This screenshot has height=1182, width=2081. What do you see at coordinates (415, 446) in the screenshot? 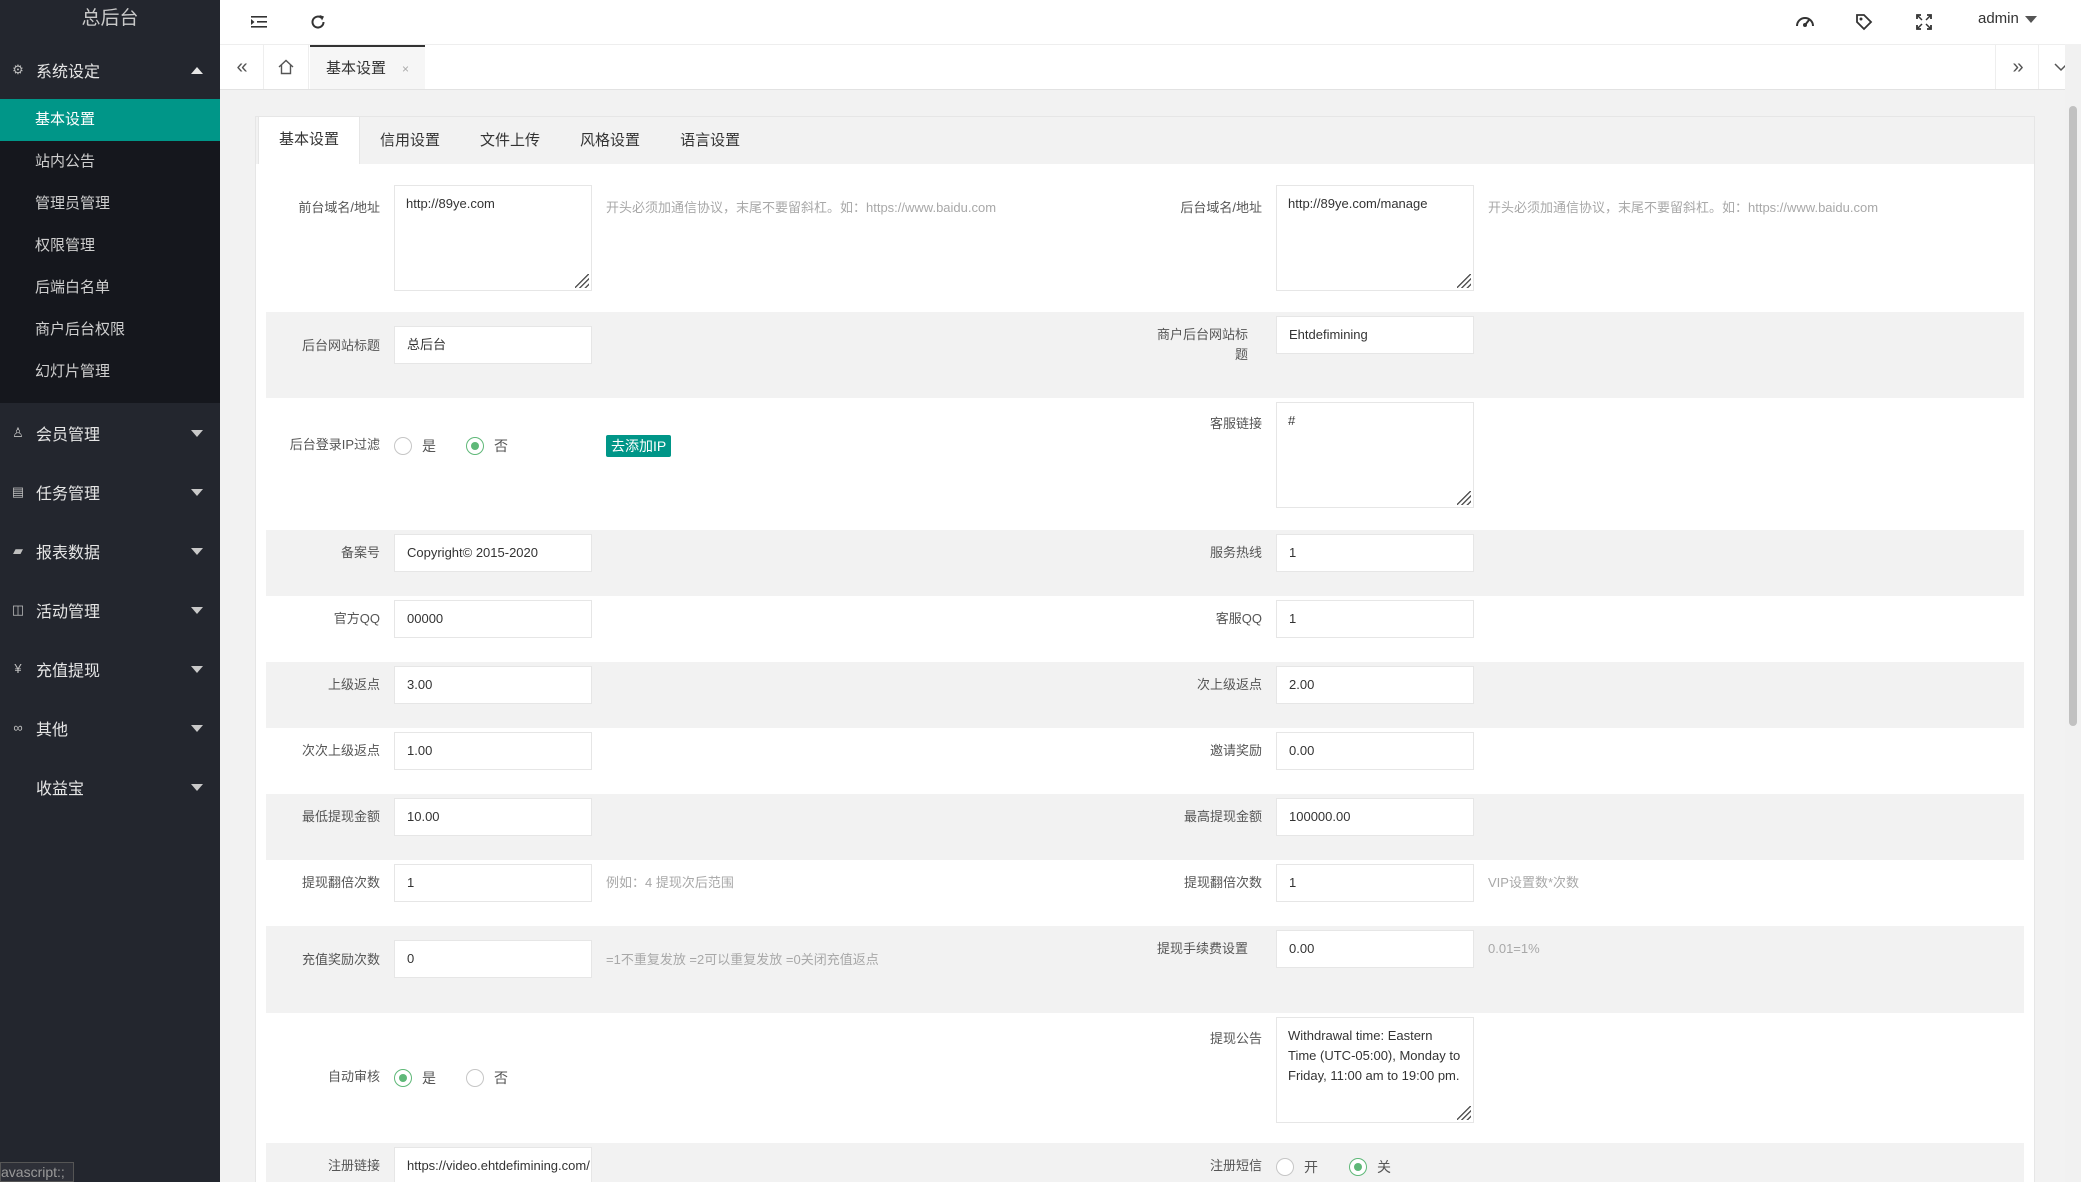
I see `ip-filter-yes-radio: 是` at bounding box center [415, 446].